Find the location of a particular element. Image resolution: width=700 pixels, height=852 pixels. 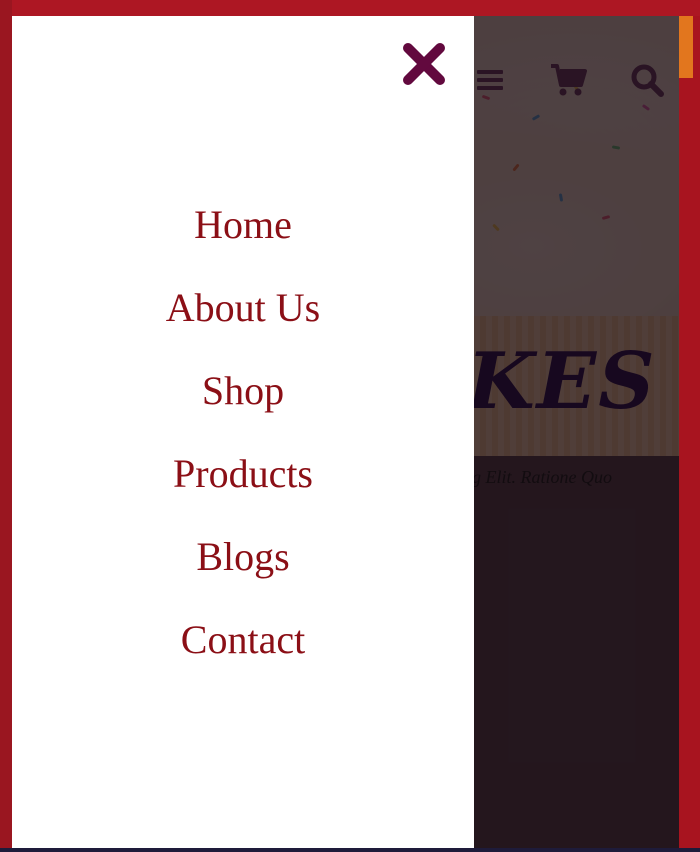

orange-tab is located at coordinates (686, 47).